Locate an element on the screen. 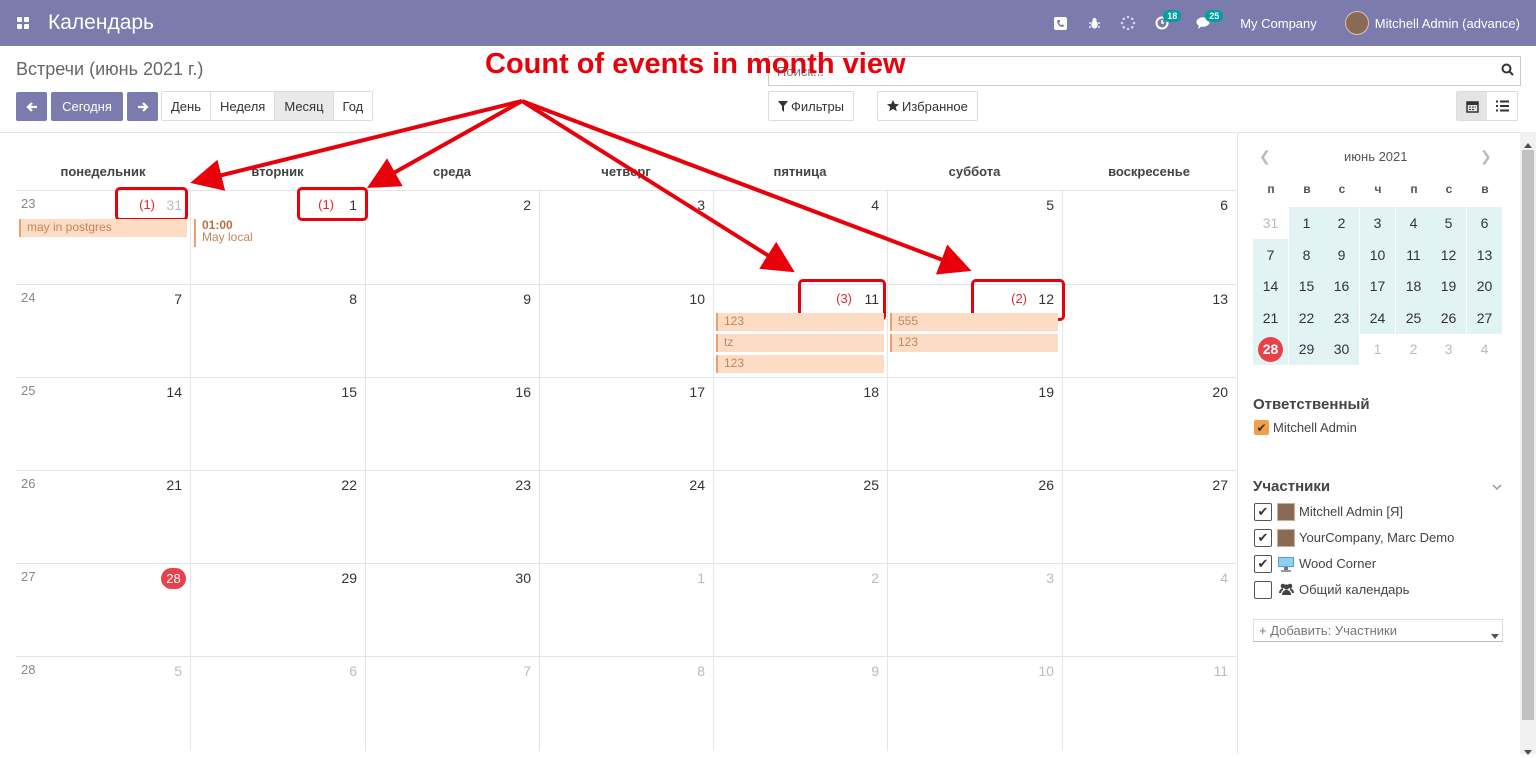  scale-week-button: Неделя is located at coordinates (243, 106).